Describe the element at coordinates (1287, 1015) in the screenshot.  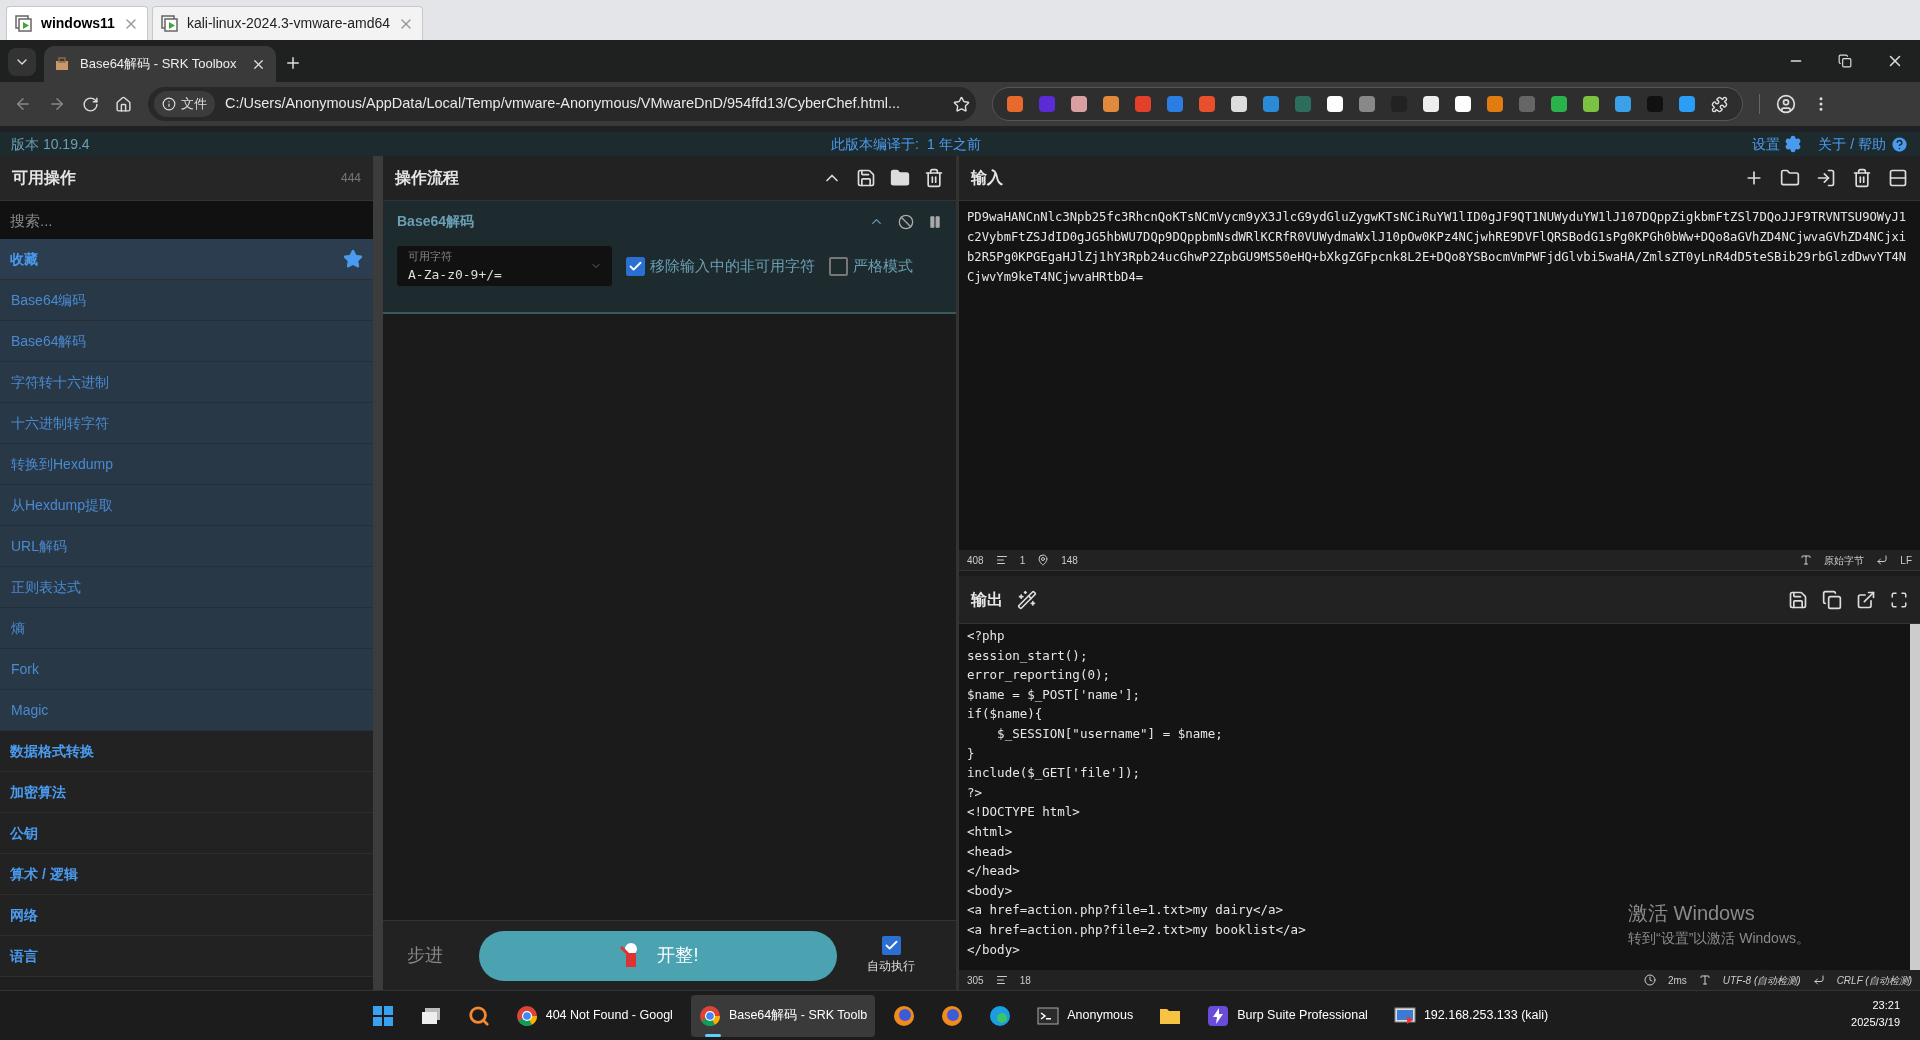
I see `taskbar-app: Burp Suite Professional` at that location.